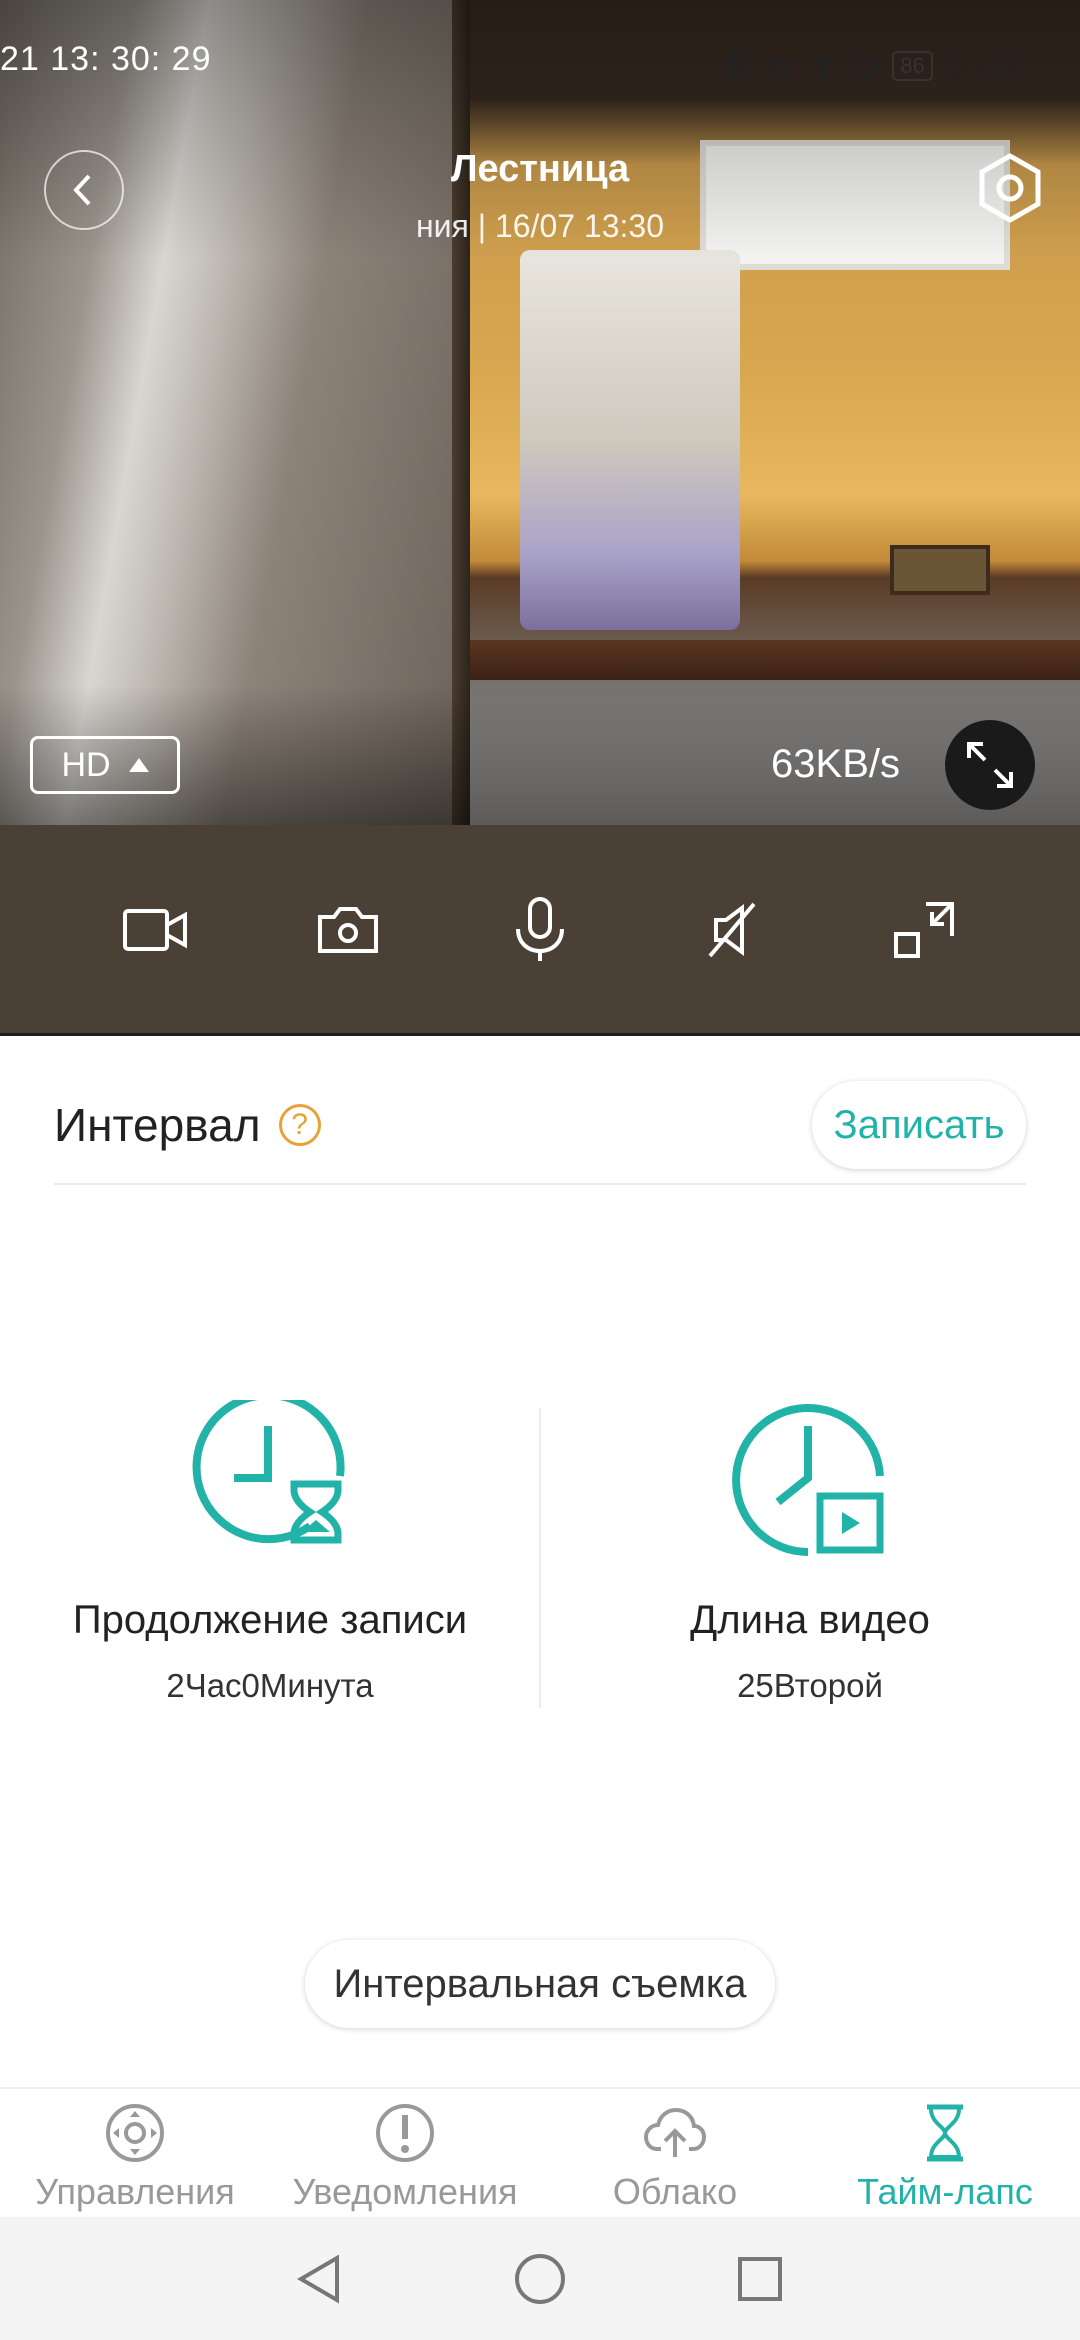 This screenshot has height=2340, width=1080. I want to click on speaker-muted-icon, so click(732, 930).